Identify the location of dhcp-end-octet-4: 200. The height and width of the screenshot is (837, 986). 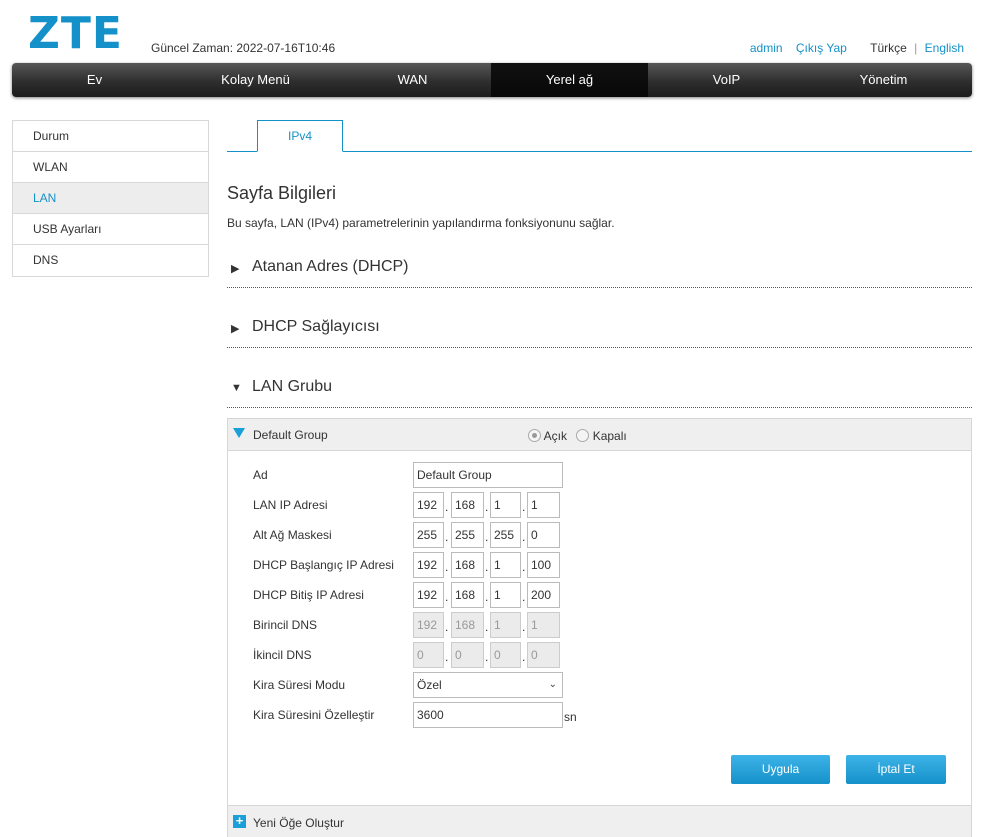
(543, 595).